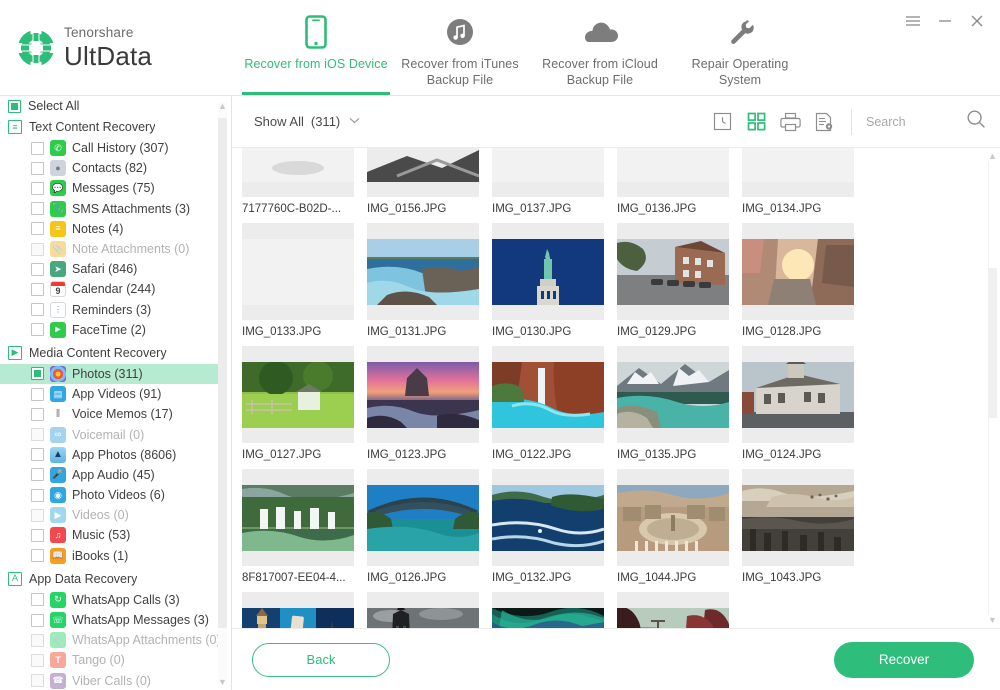 The width and height of the screenshot is (1000, 690). What do you see at coordinates (756, 122) in the screenshot?
I see `grid-view-icon` at bounding box center [756, 122].